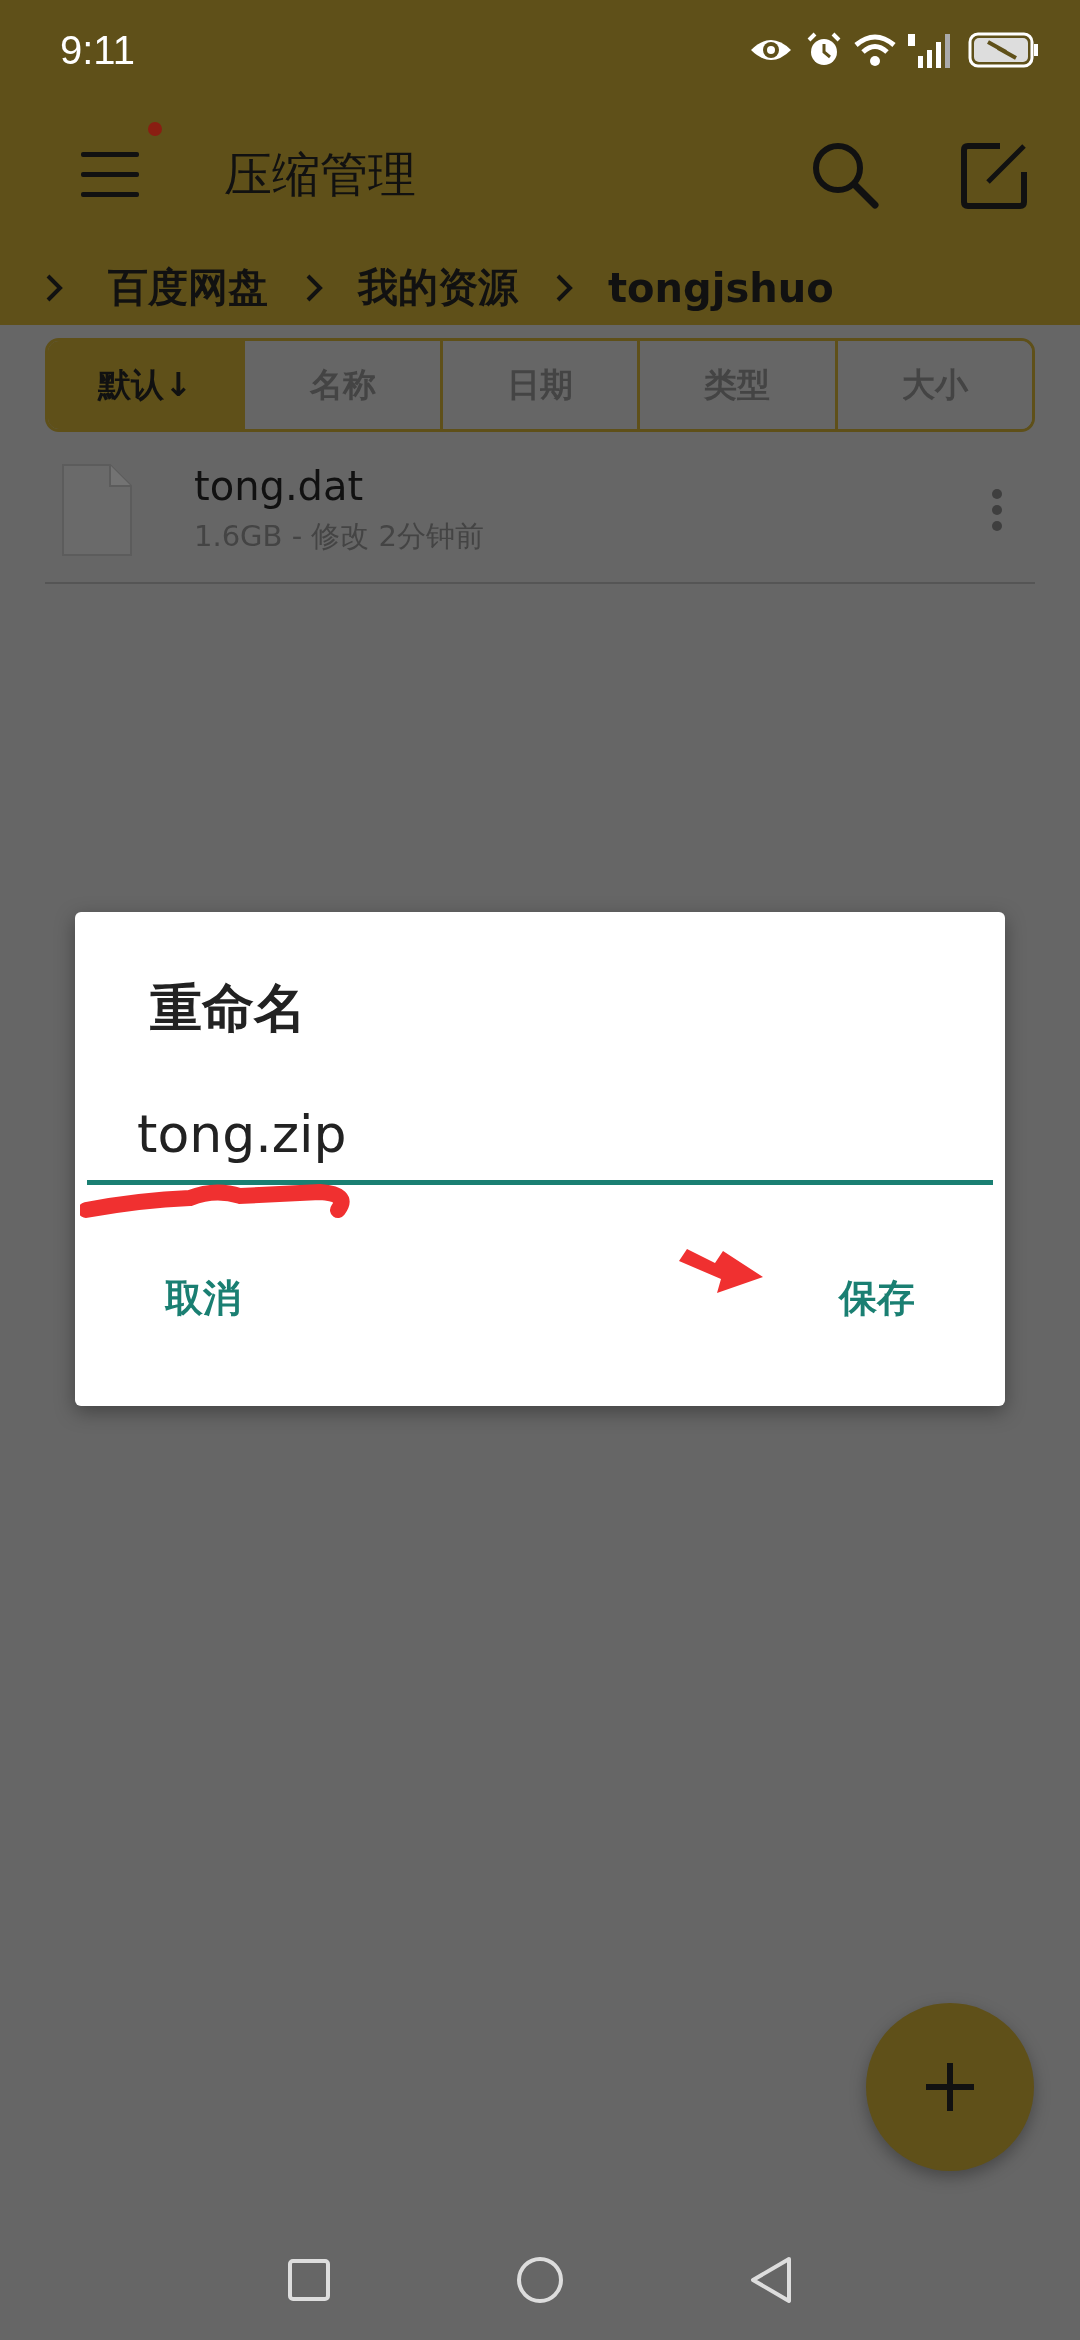  Describe the element at coordinates (320, 174) in the screenshot. I see `screen-title: 压缩管理` at that location.